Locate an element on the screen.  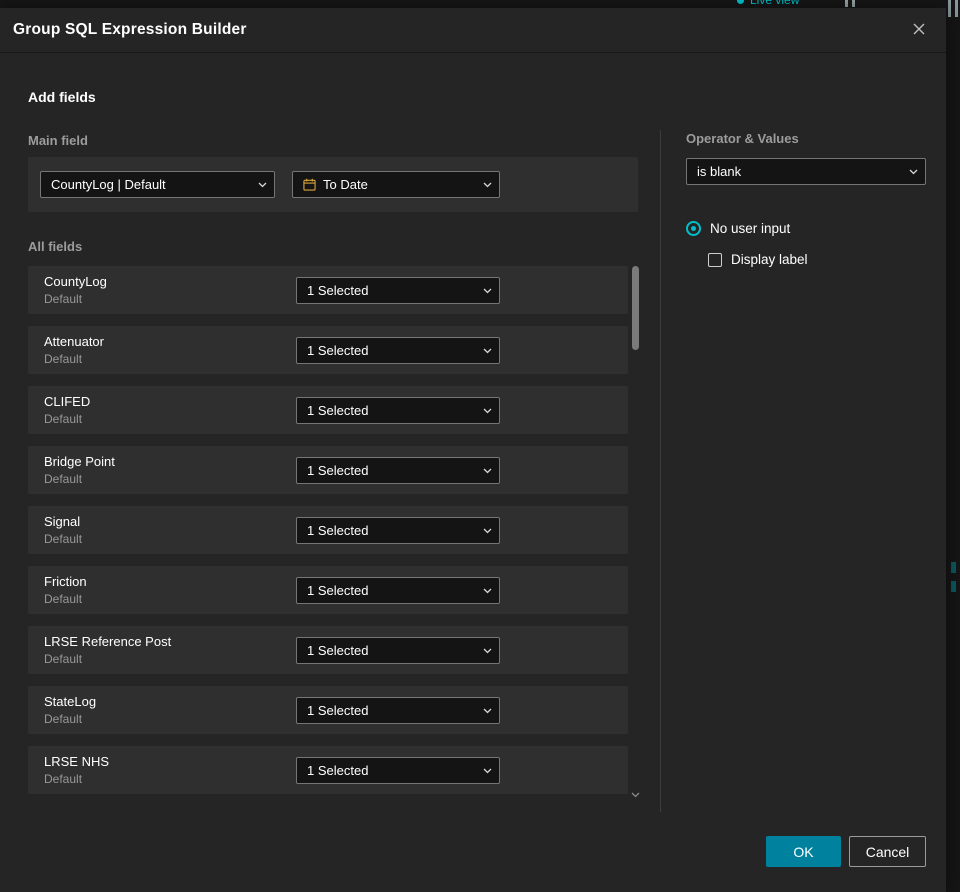
display-label-checkbox: Display label is located at coordinates (758, 259).